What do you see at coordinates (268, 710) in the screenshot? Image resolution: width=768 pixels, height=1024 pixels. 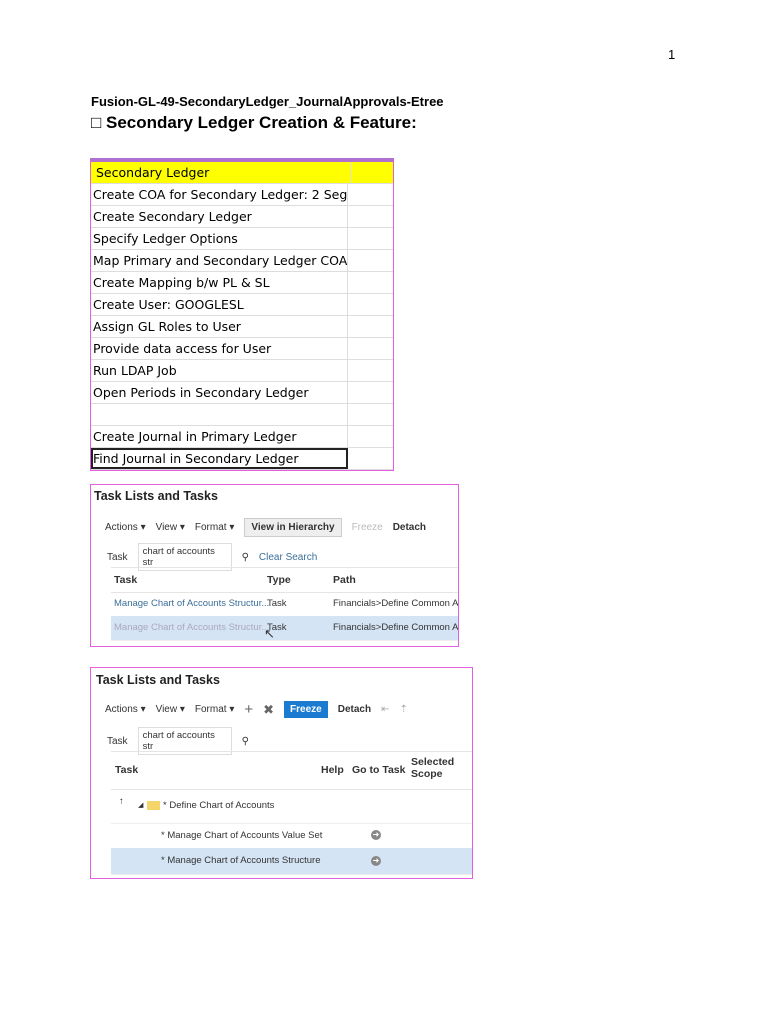 I see `delete-icon: ✖` at bounding box center [268, 710].